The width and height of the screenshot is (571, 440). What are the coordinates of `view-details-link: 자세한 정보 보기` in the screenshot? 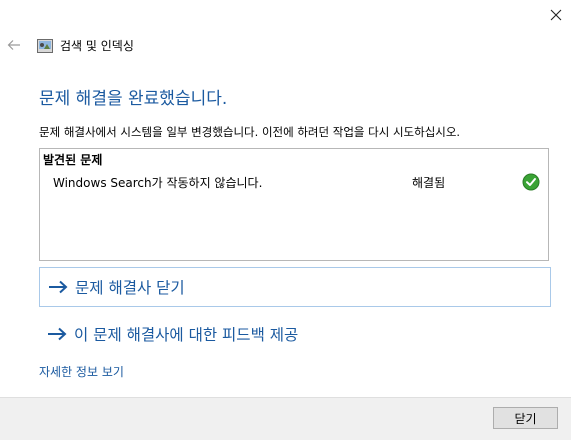 It's located at (81, 371).